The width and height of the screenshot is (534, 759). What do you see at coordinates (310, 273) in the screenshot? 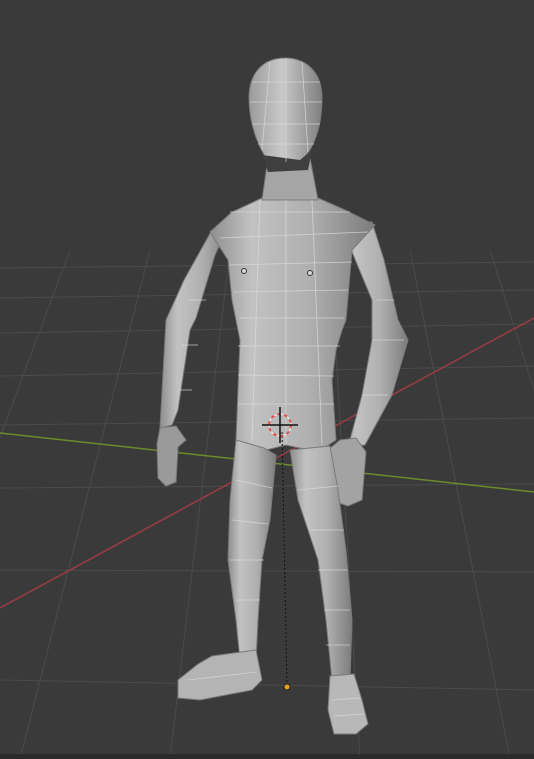
I see `vertex-marker-right` at bounding box center [310, 273].